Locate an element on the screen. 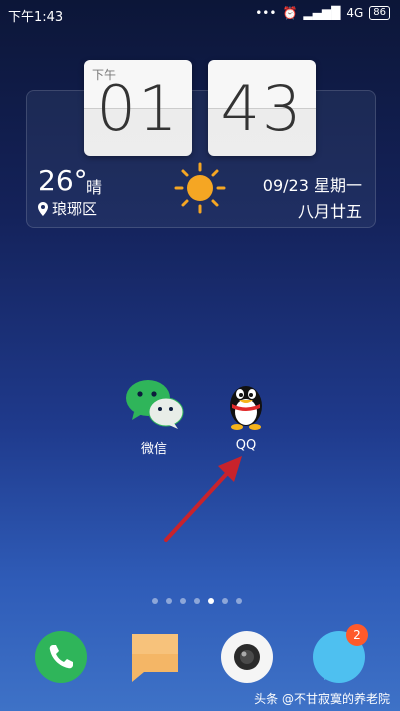 This screenshot has width=400, height=711. qq-penguin-icon is located at coordinates (246, 408).